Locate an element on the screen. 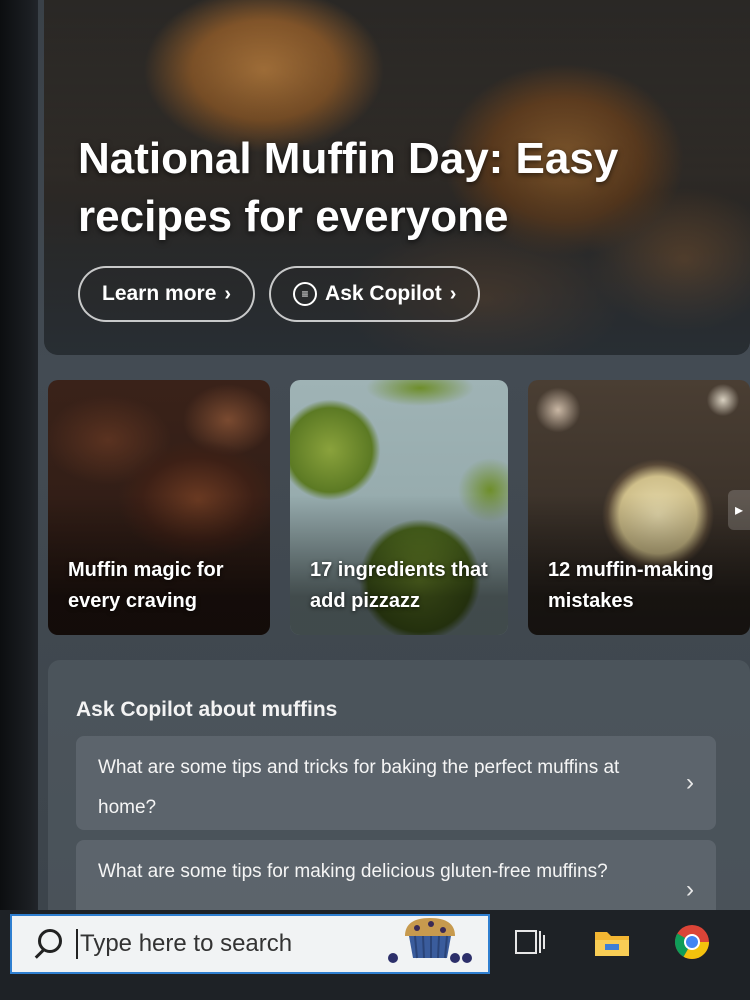 The width and height of the screenshot is (750, 1000). story-card: 12 muffin-making mistakes ▸ is located at coordinates (639, 507).